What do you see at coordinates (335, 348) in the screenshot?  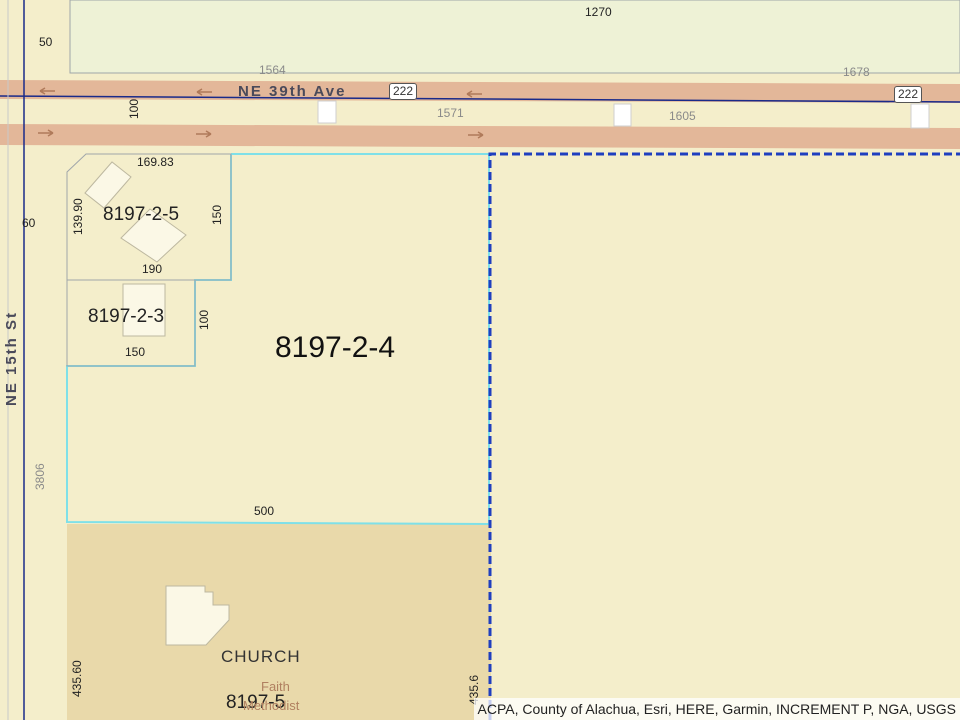 I see `parcel-id-label-selected: 8197-2-4` at bounding box center [335, 348].